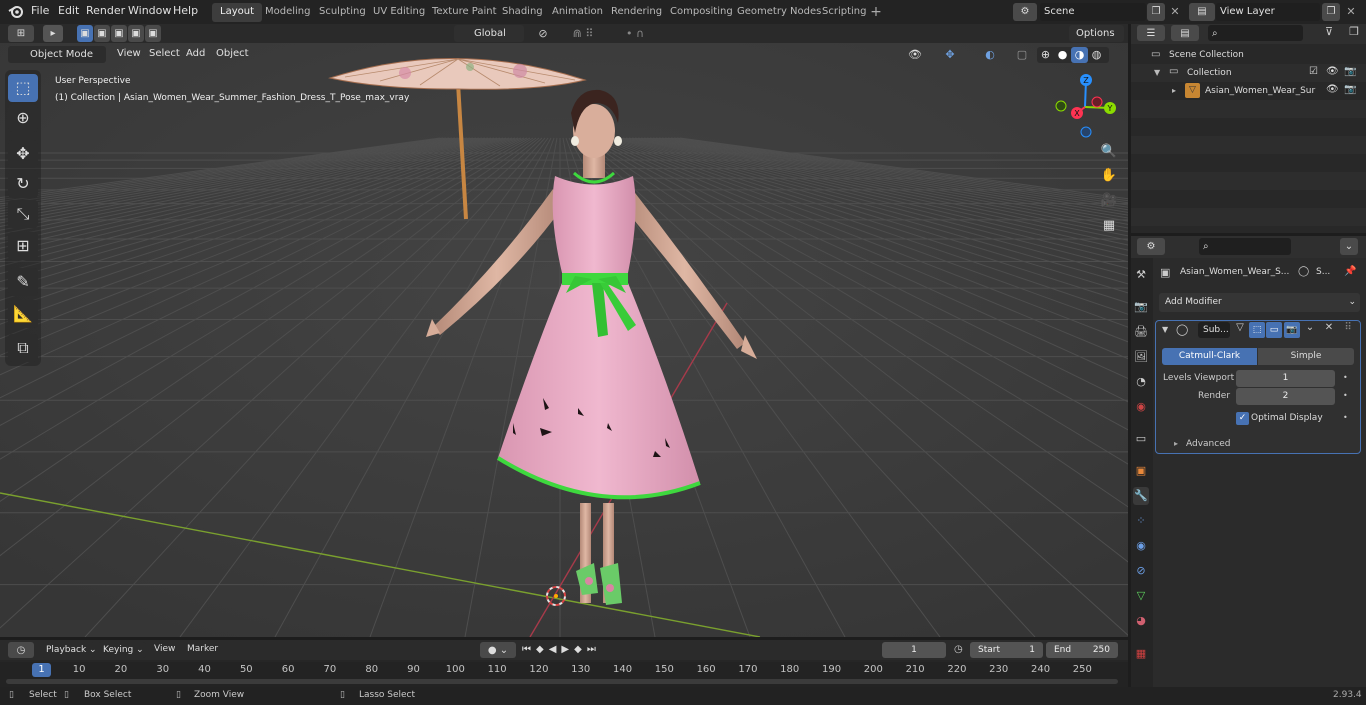 The width and height of the screenshot is (1366, 705). Describe the element at coordinates (1157, 72) in the screenshot. I see `collection-expand-icon: ▼` at that location.